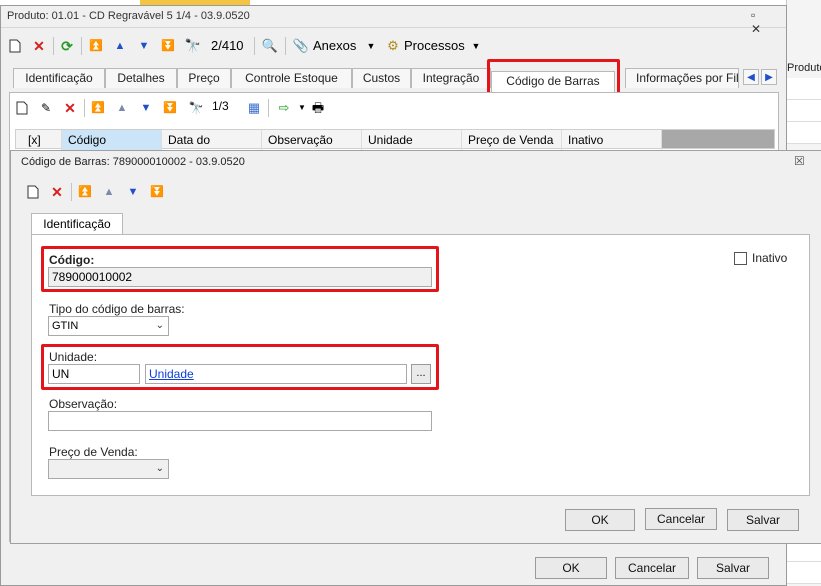  Describe the element at coordinates (371, 46) in the screenshot. I see `anexos-dropdown-icon: ▼` at that location.